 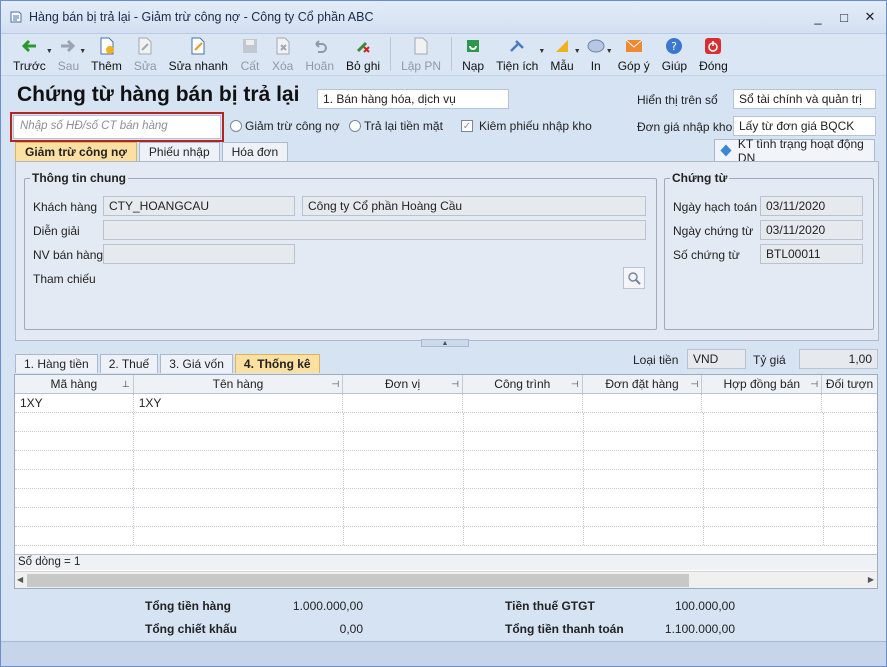 What do you see at coordinates (198, 54) in the screenshot?
I see `quick-edit-button: Sửa nhanh` at bounding box center [198, 54].